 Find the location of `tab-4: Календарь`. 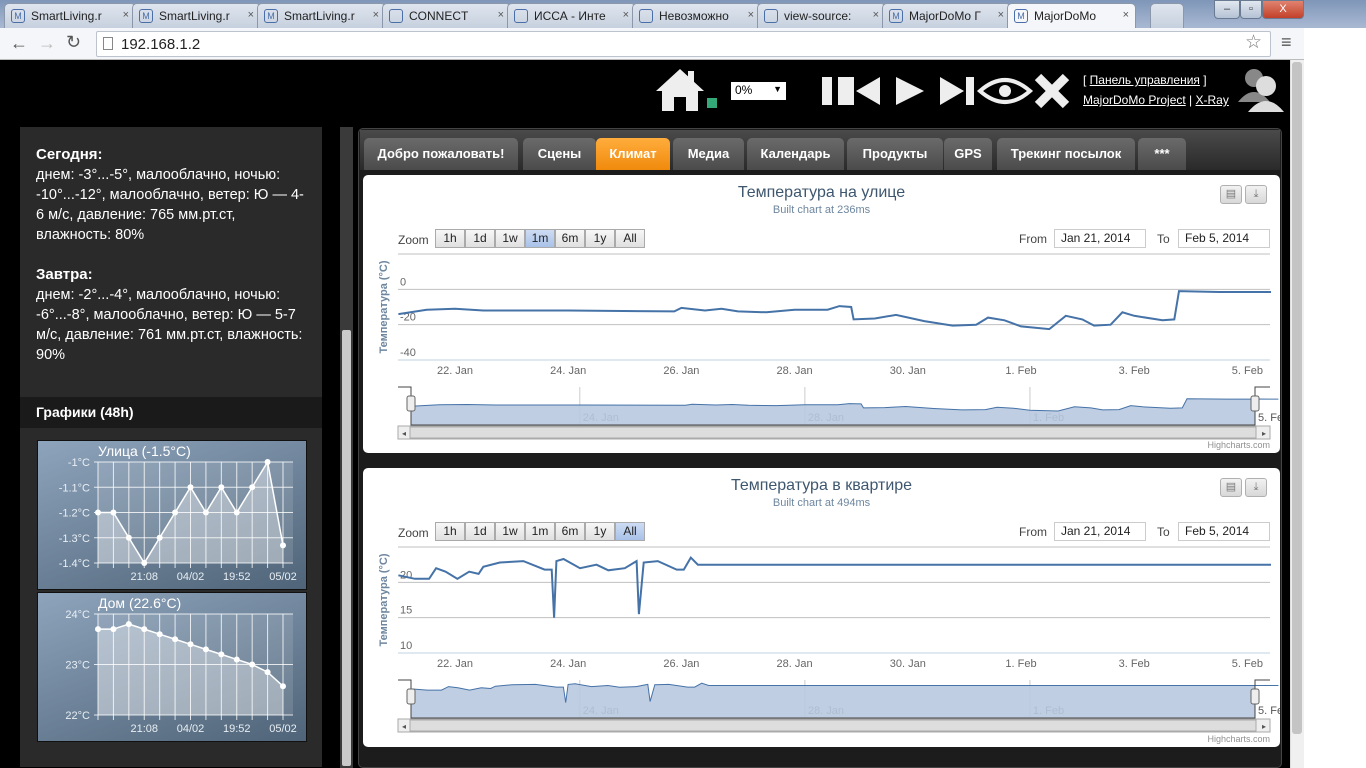

tab-4: Календарь is located at coordinates (795, 154).